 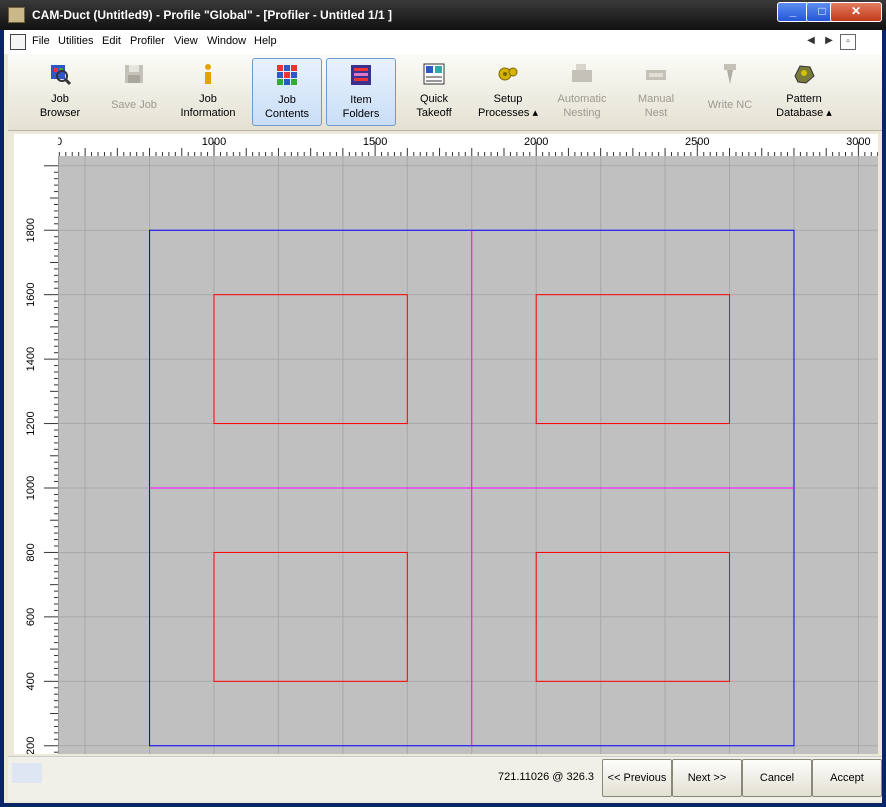 What do you see at coordinates (848, 42) in the screenshot?
I see `restore-icon: ▫` at bounding box center [848, 42].